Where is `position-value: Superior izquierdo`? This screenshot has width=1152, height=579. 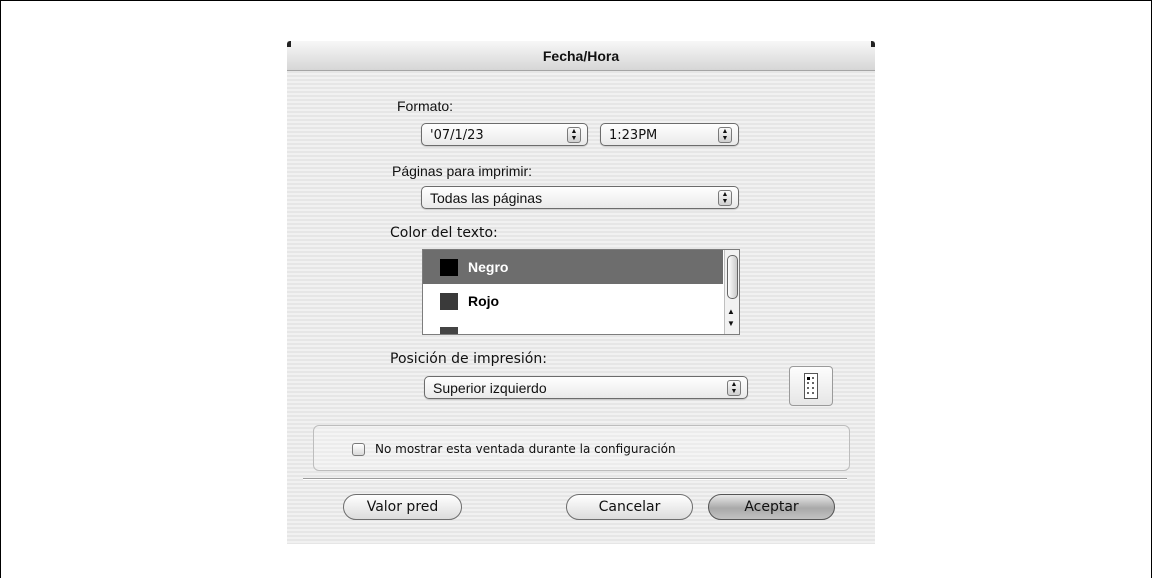
position-value: Superior izquierdo is located at coordinates (490, 388).